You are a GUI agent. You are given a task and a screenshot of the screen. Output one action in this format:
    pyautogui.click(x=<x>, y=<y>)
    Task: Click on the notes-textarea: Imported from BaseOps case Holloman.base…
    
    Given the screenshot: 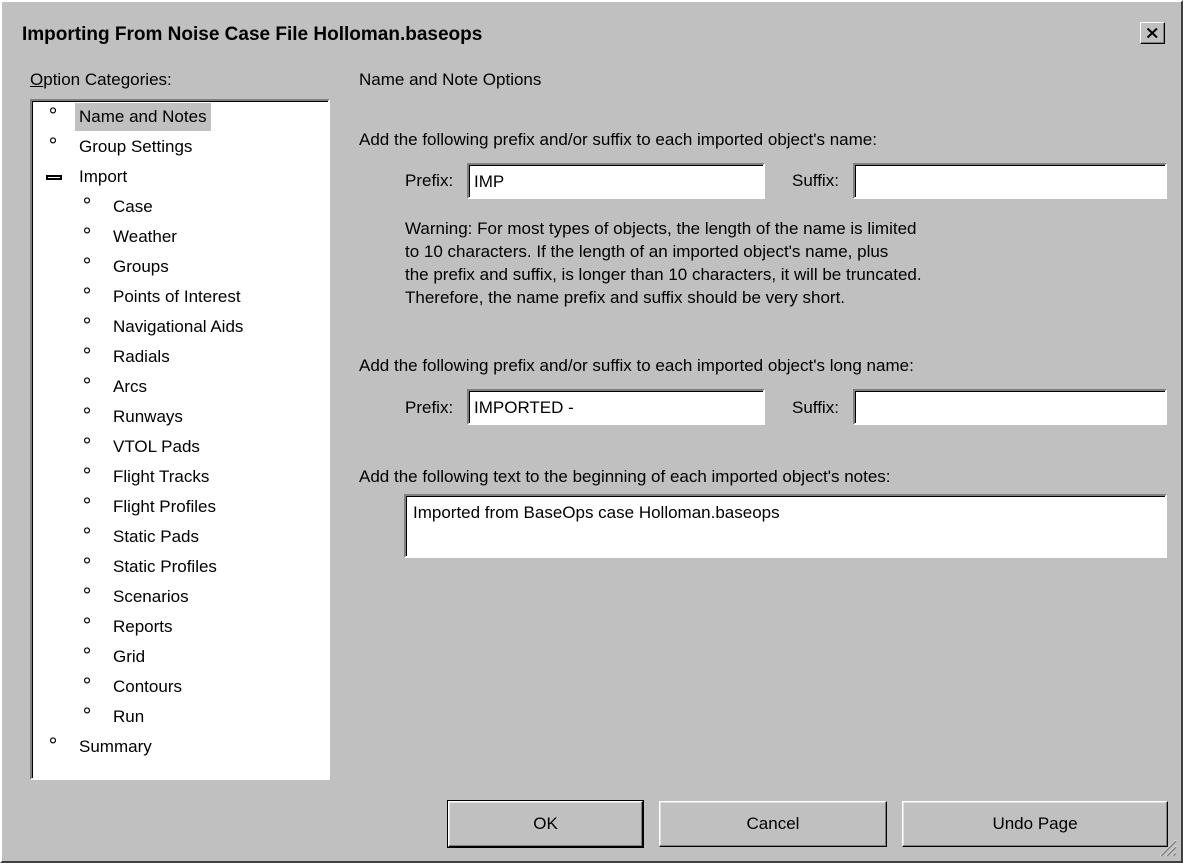 What is the action you would take?
    pyautogui.click(x=785, y=526)
    